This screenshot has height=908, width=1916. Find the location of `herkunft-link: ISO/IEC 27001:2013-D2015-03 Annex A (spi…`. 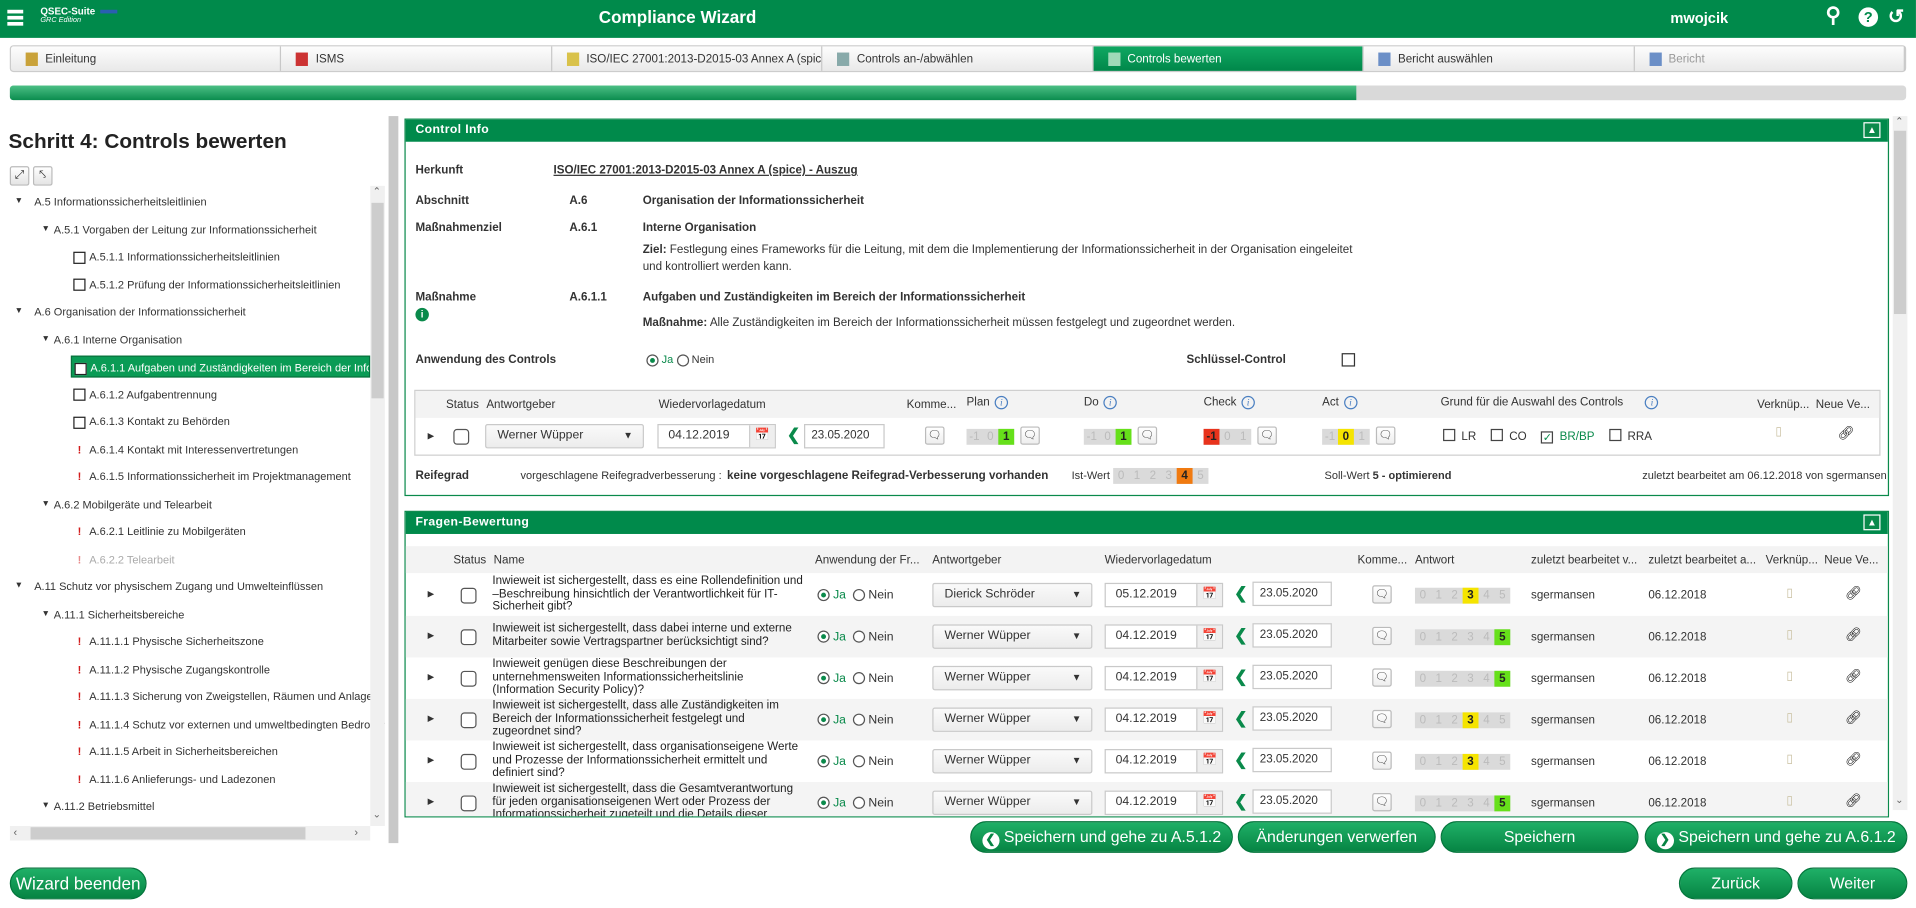

herkunft-link: ISO/IEC 27001:2013-D2015-03 Annex A (spi… is located at coordinates (706, 170).